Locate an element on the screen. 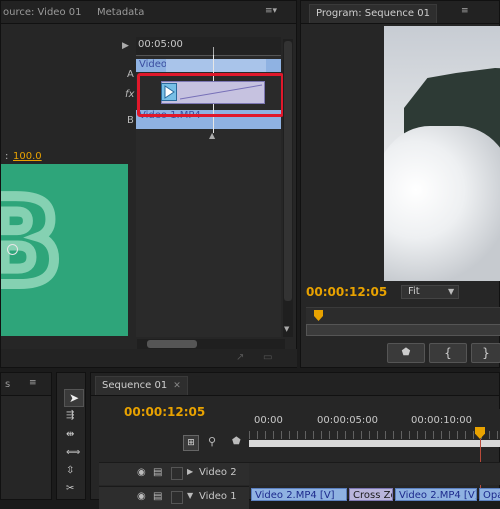  track-video-2-lane is located at coordinates (374, 473).